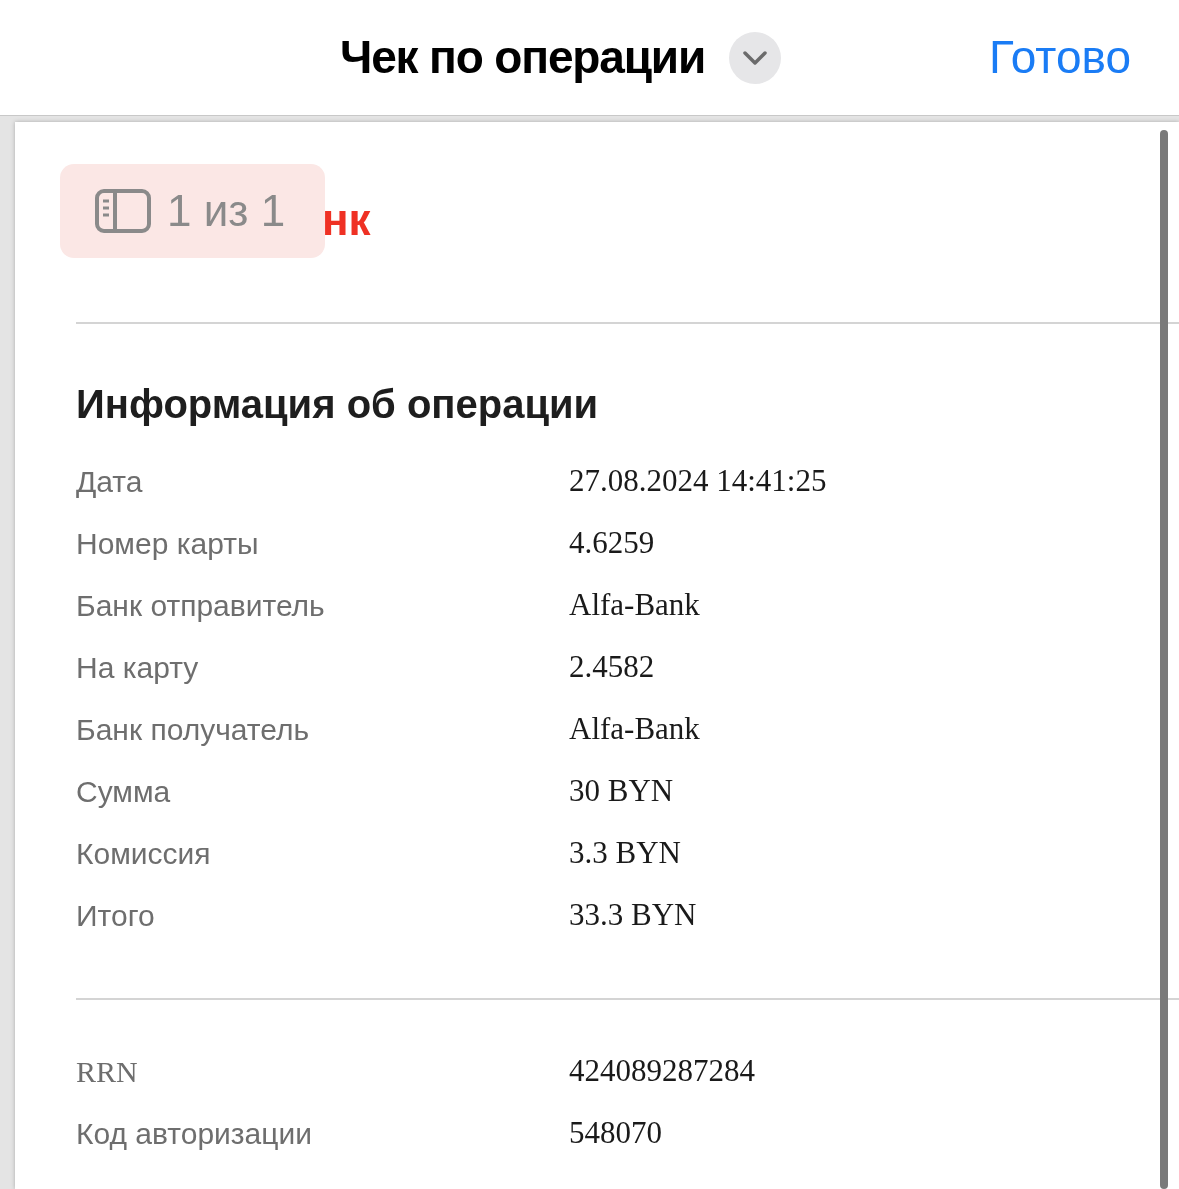 Image resolution: width=1179 pixels, height=1189 pixels. I want to click on field-value: 4.6259, so click(612, 542).